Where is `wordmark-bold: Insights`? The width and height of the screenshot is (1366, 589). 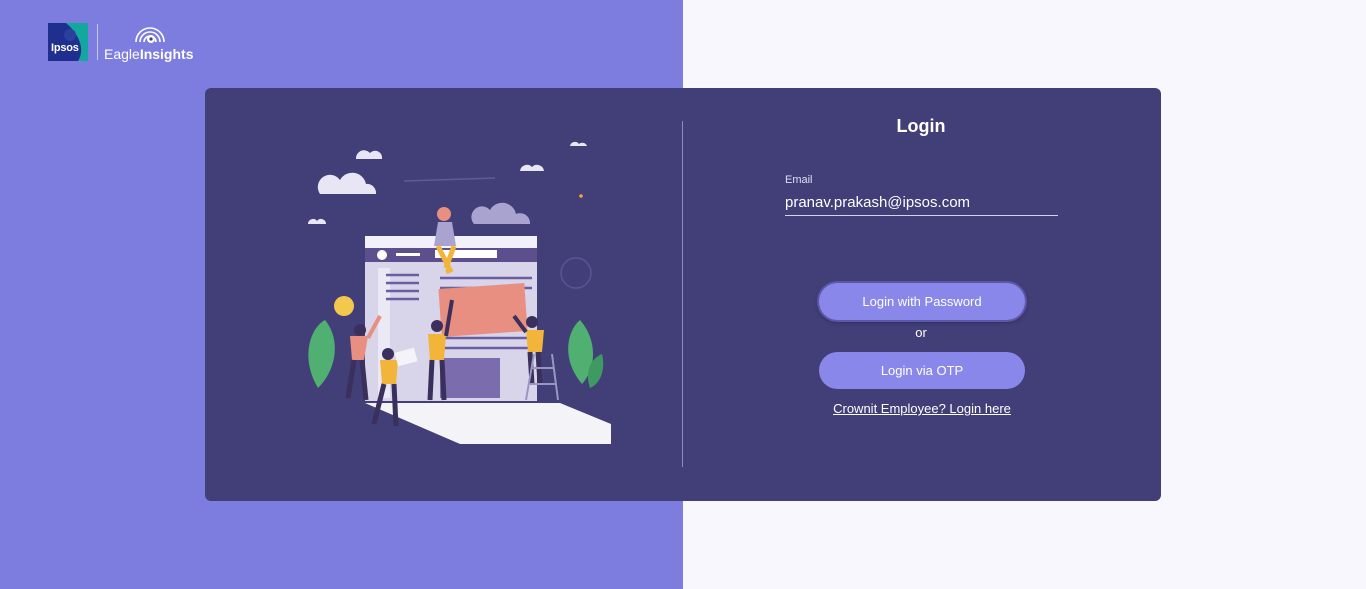
wordmark-bold: Insights is located at coordinates (166, 54).